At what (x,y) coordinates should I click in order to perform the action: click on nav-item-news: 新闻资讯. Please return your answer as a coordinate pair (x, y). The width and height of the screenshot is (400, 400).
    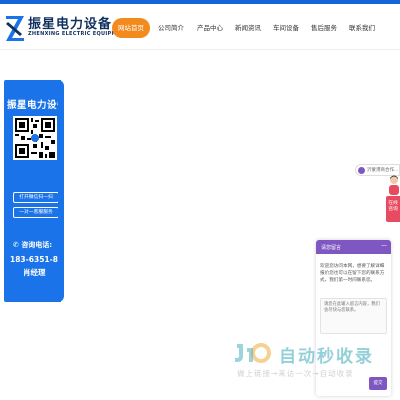
    Looking at the image, I should click on (248, 28).